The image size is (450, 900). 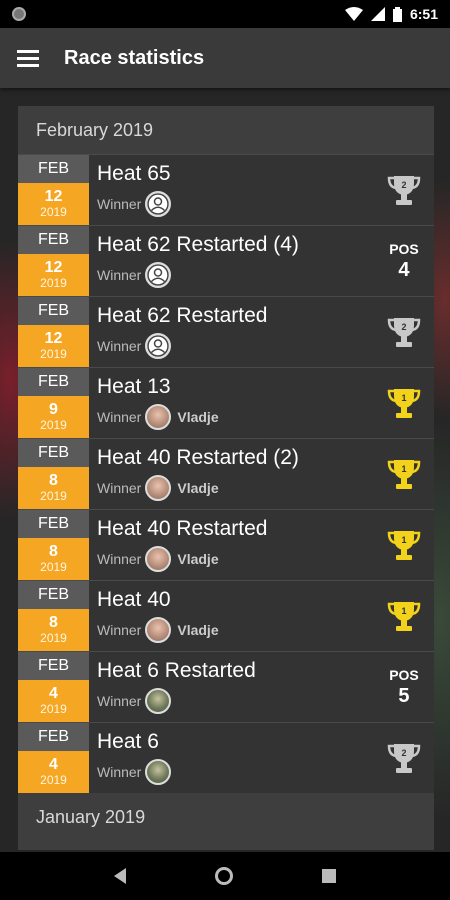 I want to click on race-result: 1, so click(x=404, y=403).